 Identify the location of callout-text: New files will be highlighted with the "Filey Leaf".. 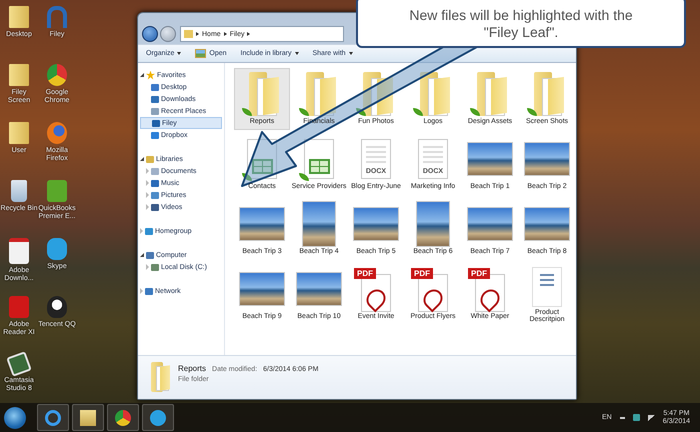
(521, 24).